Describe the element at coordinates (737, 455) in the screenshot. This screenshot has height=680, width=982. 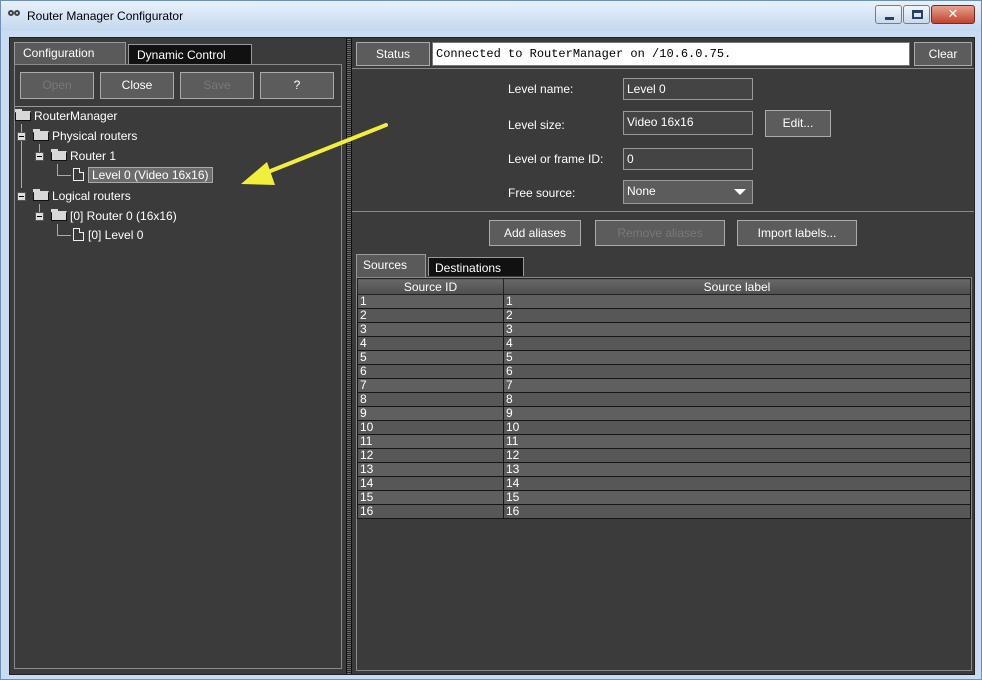
I see `source-label-cell: 12` at that location.